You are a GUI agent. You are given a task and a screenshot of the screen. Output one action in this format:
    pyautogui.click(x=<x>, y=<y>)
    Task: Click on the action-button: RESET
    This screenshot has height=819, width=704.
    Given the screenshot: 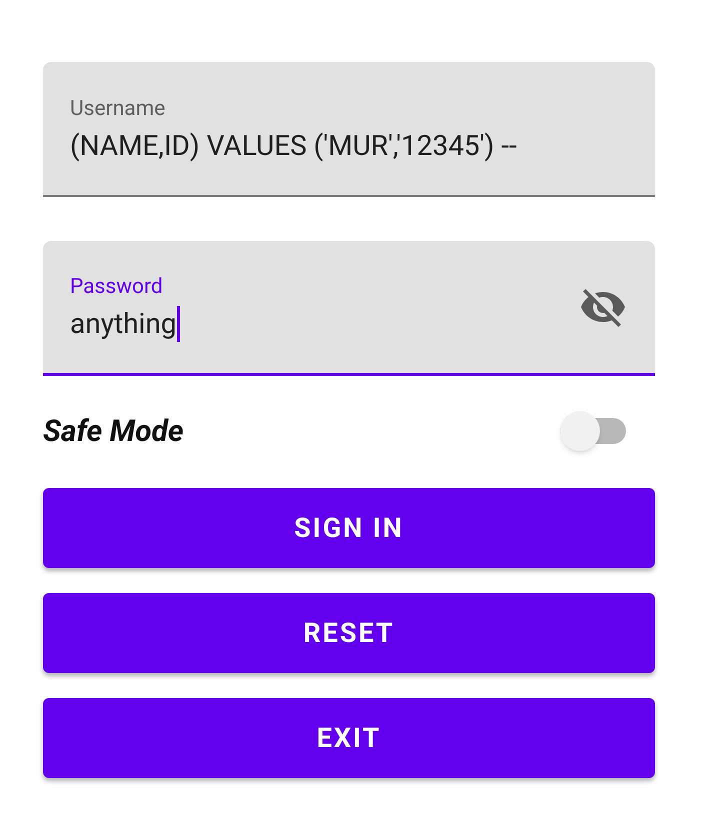 What is the action you would take?
    pyautogui.click(x=349, y=633)
    